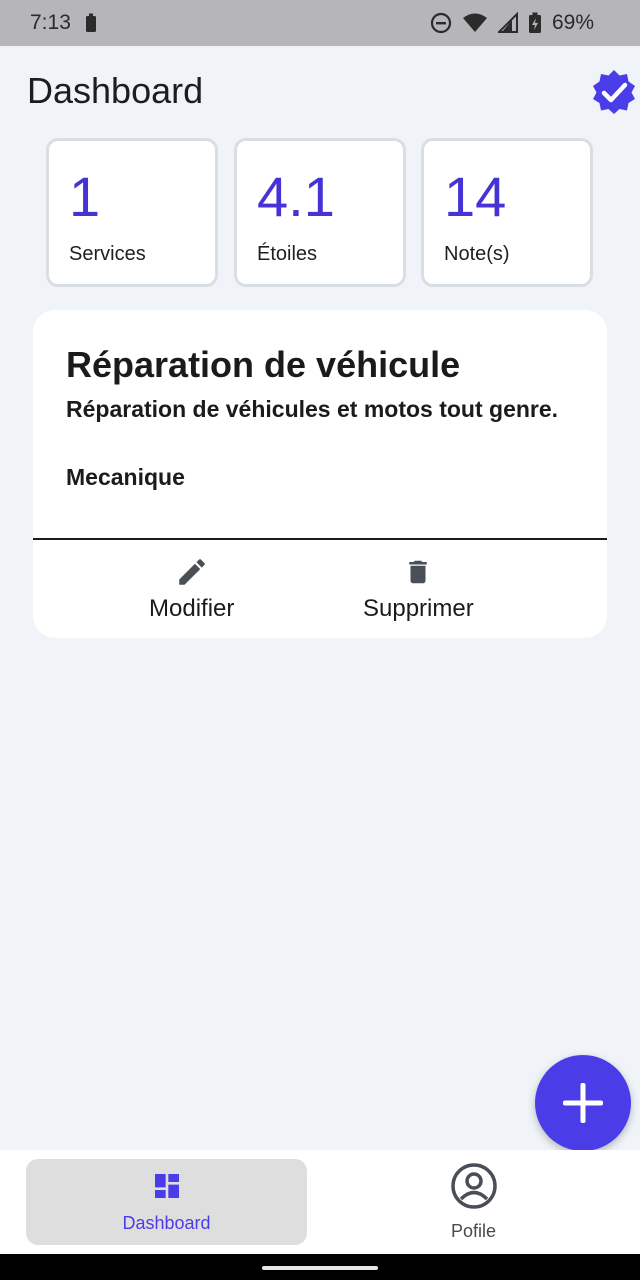 The image size is (640, 1280). I want to click on delete-button-label: Supprimer, so click(418, 608).